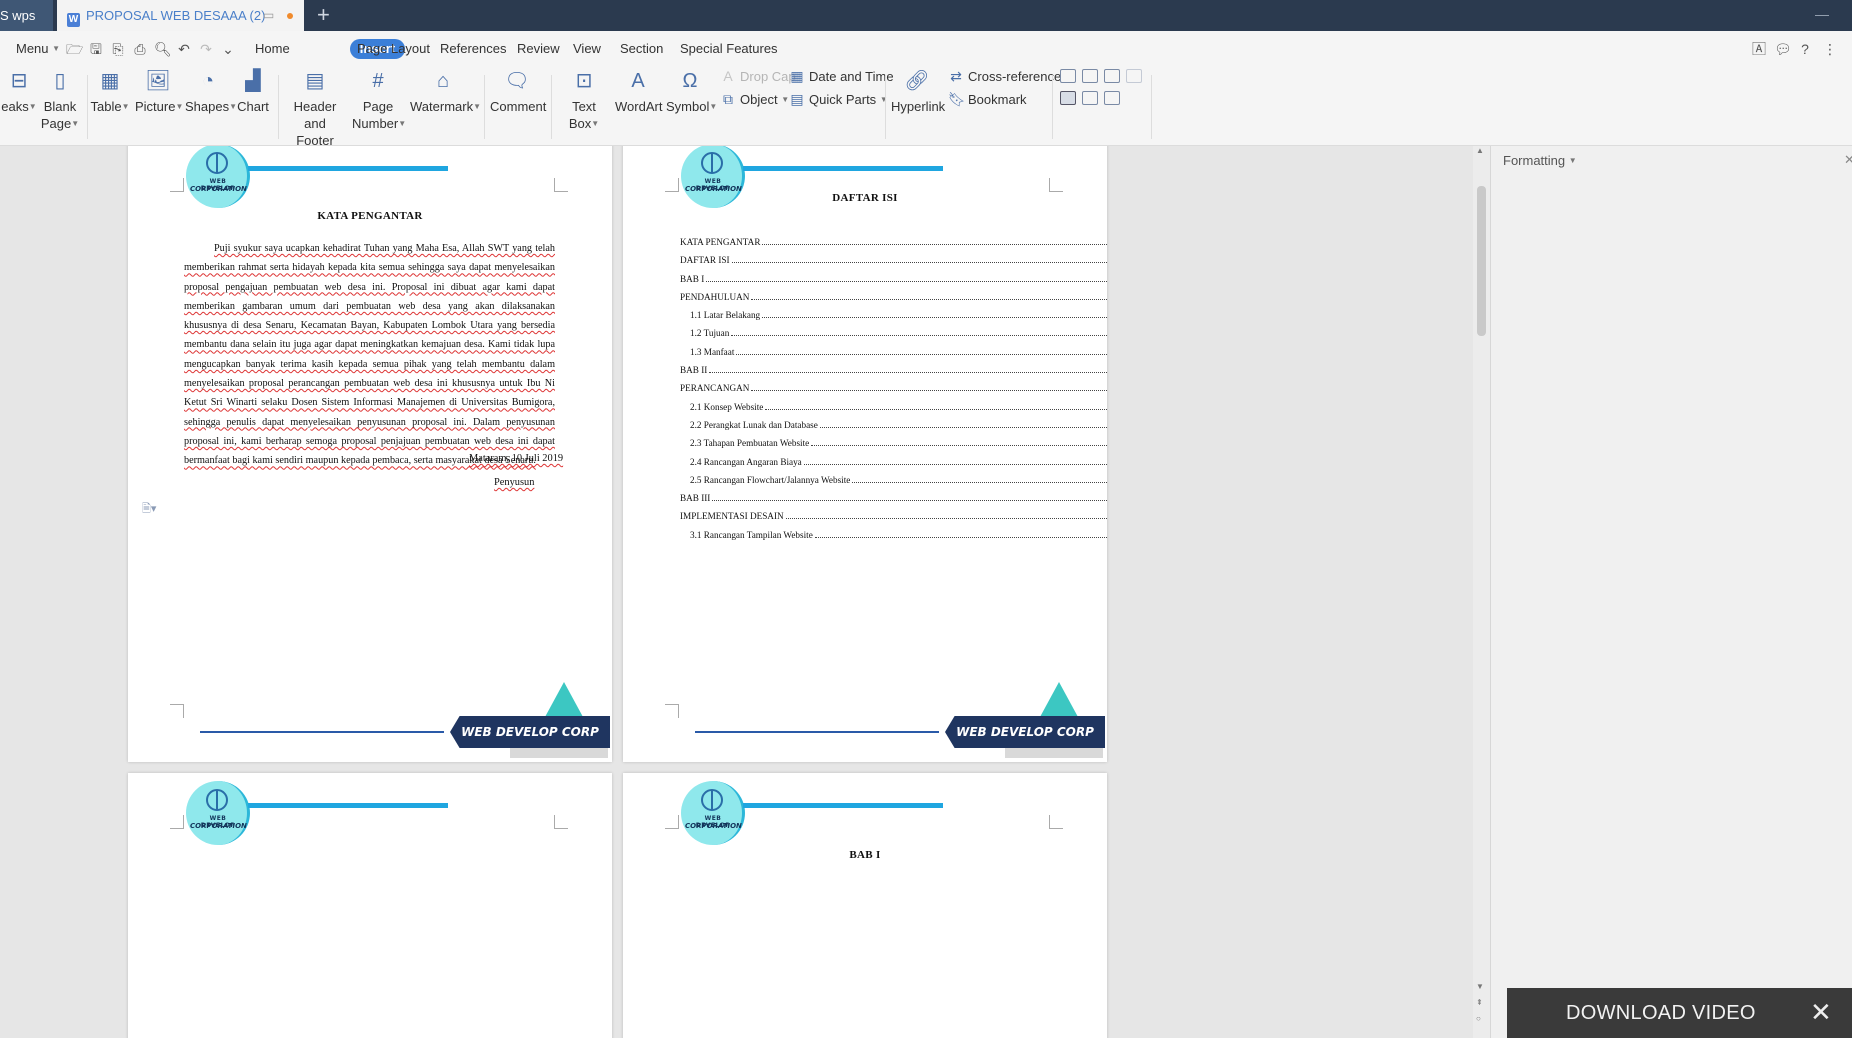  Describe the element at coordinates (1848, 160) in the screenshot. I see `close-panel-icon: ✕` at that location.